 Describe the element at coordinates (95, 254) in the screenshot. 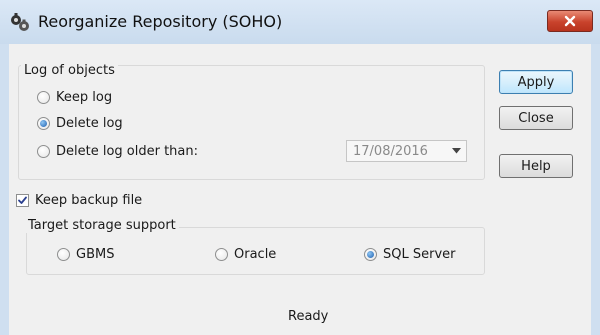

I see `gbms-label: GBMS` at that location.